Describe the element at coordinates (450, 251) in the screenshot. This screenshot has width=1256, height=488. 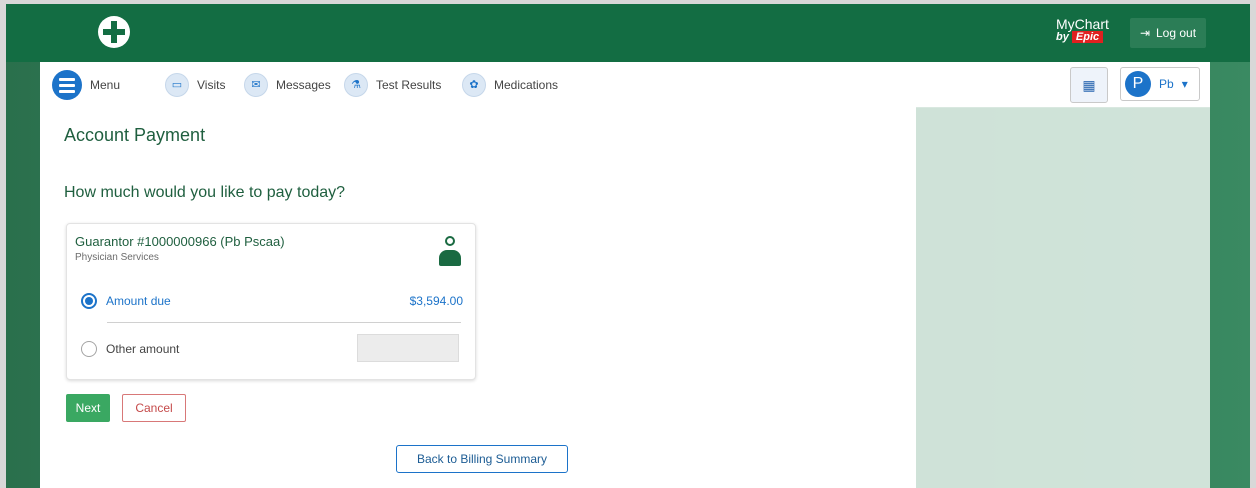
I see `doctor-icon` at that location.